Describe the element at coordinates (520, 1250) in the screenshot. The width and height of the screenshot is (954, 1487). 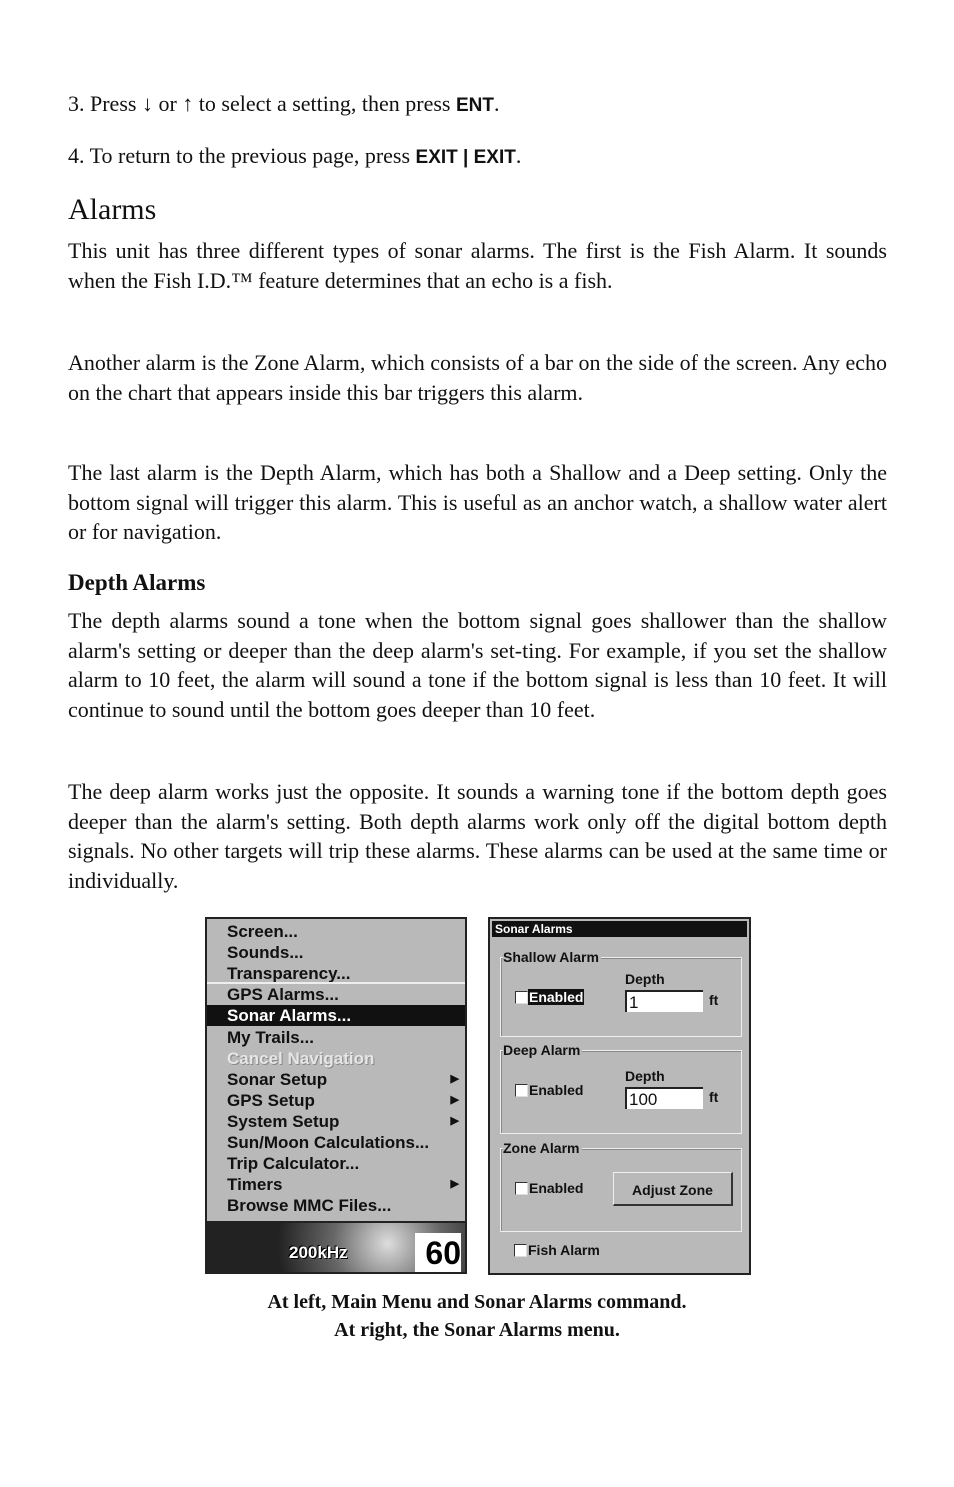
I see `fish-alarm-checkbox` at that location.